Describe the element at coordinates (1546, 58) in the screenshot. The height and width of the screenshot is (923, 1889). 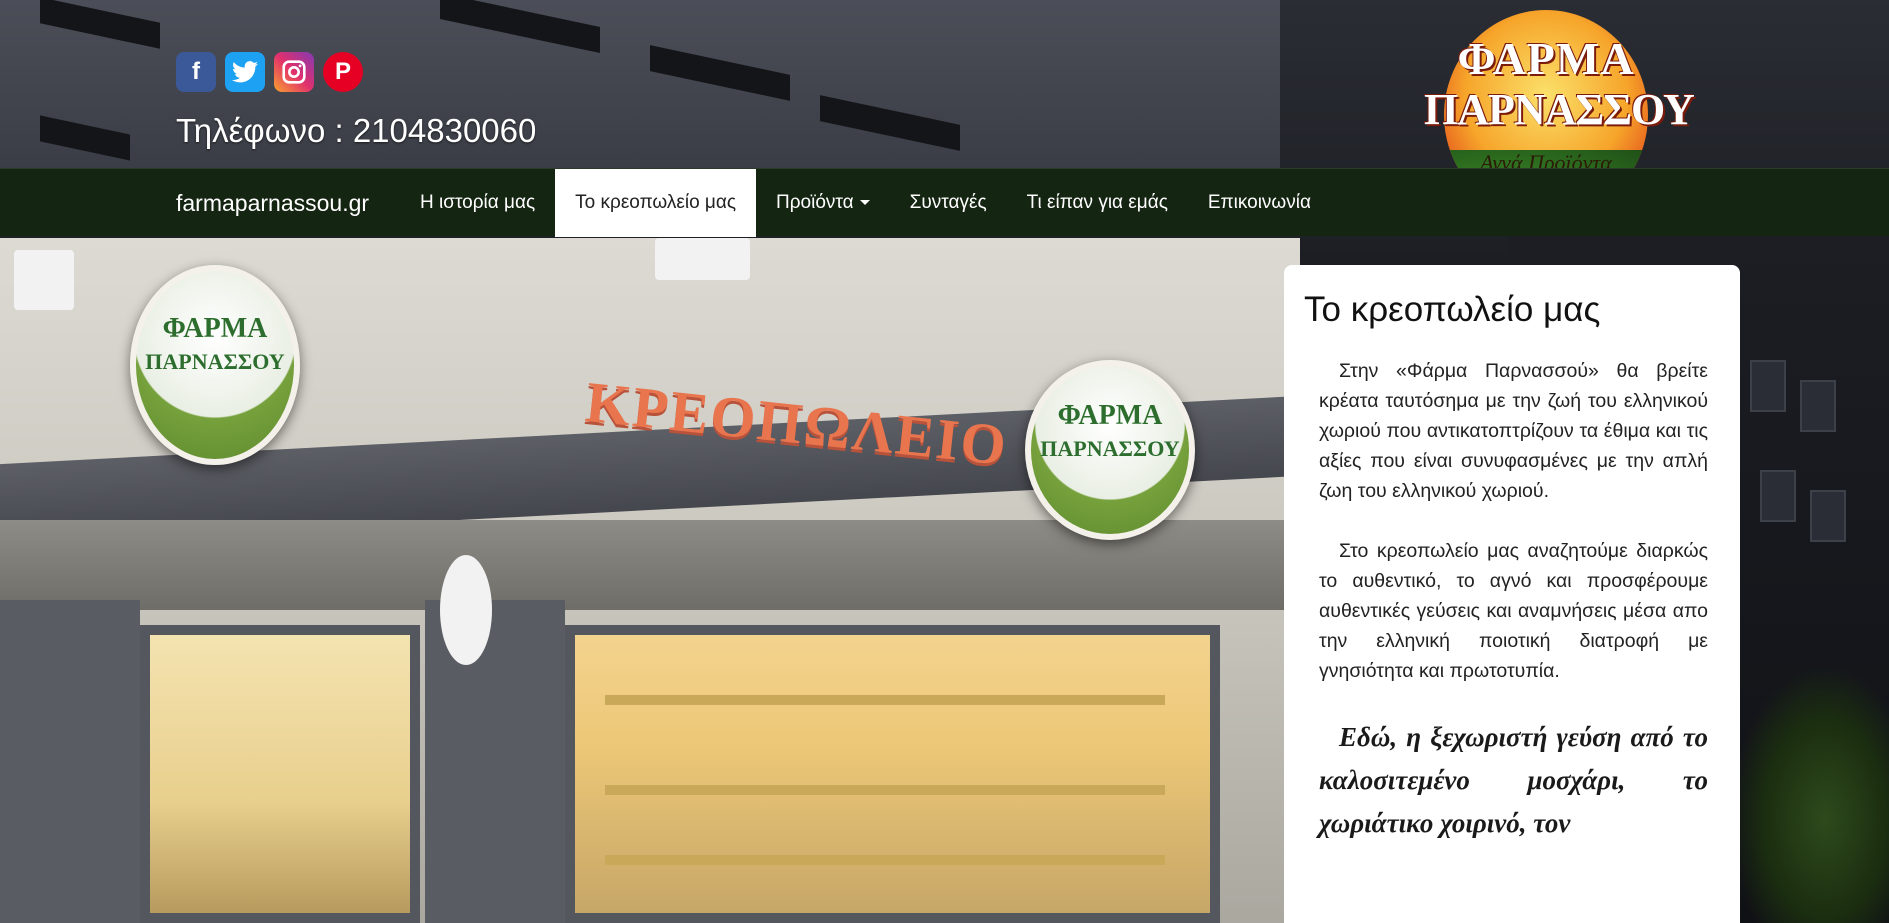
I see `logo-line1: ΦΑΡΜΑ` at that location.